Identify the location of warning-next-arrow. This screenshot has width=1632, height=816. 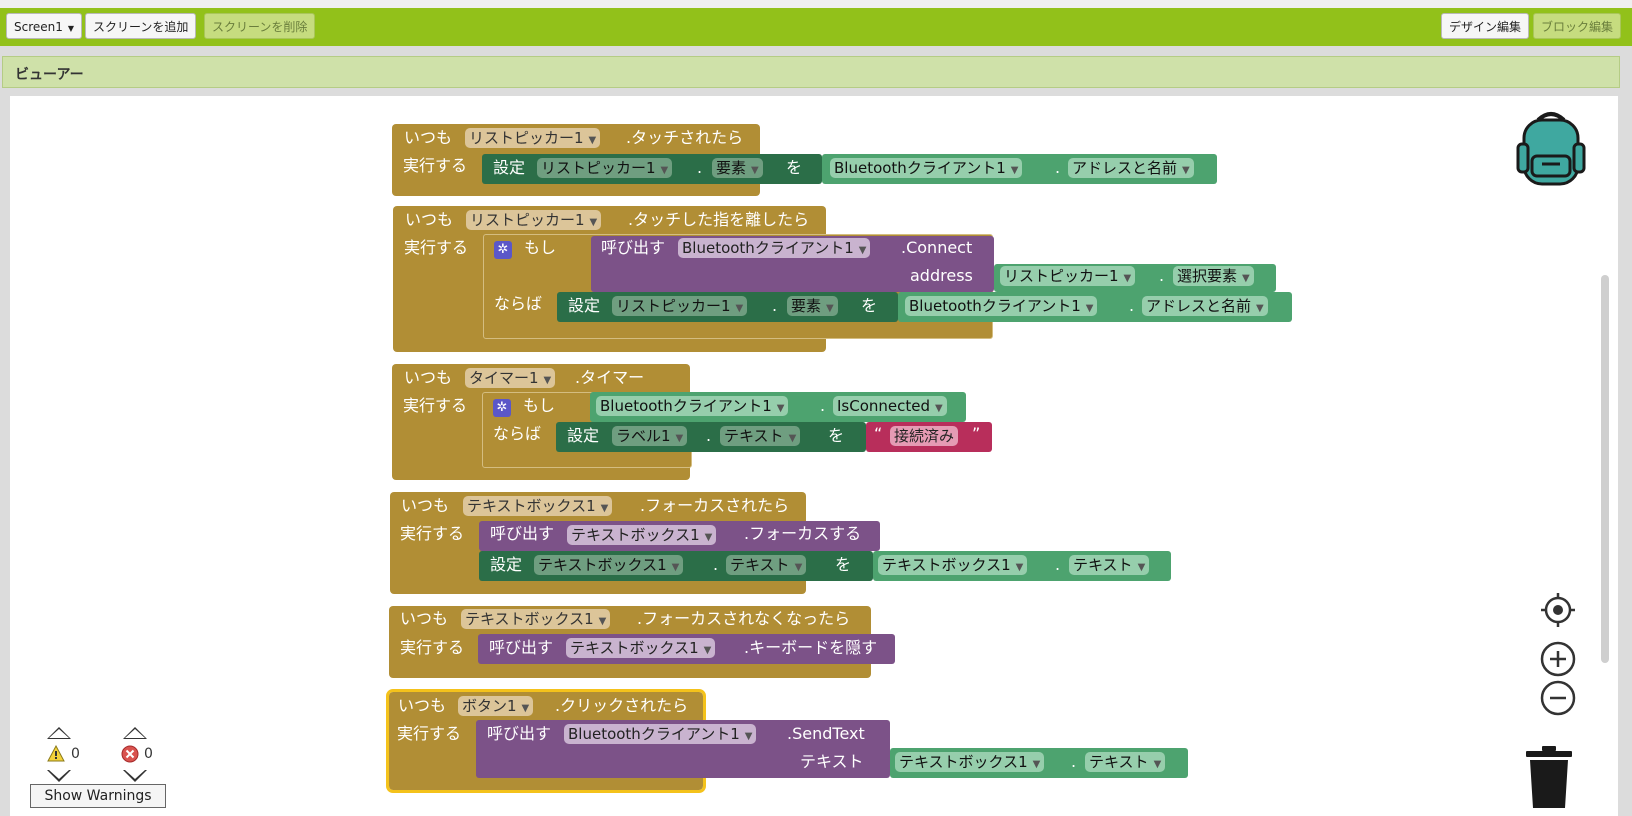
(59, 776).